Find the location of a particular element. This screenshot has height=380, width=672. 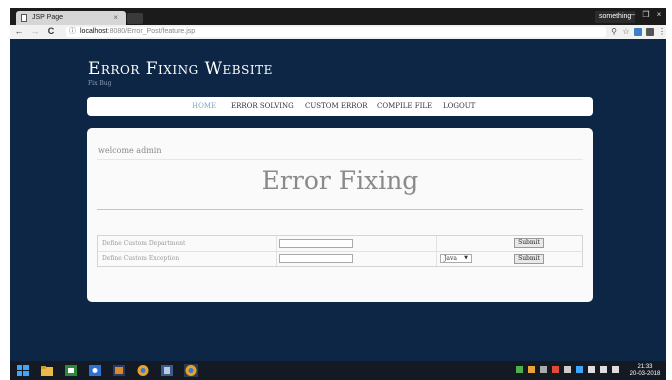

submit-exception-button: Submit is located at coordinates (529, 259).